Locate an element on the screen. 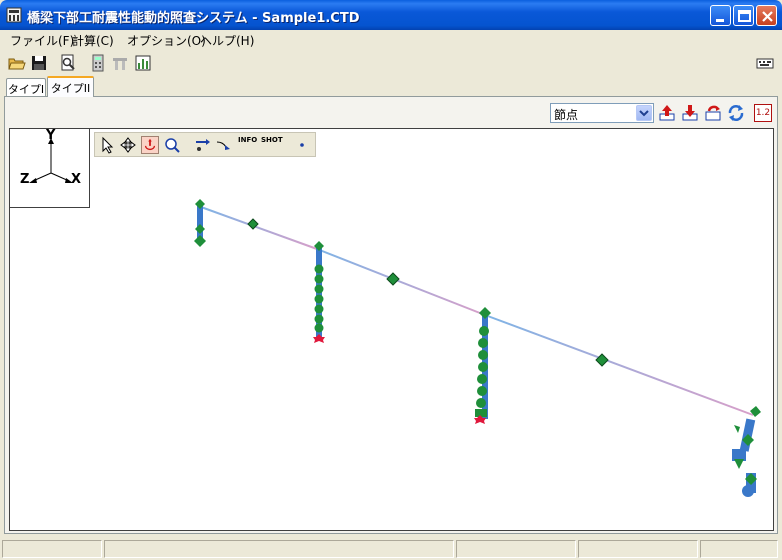  title-bar: 橋梁下部工耐震性能動的照査システム - Sample1.CTD is located at coordinates (391, 15).